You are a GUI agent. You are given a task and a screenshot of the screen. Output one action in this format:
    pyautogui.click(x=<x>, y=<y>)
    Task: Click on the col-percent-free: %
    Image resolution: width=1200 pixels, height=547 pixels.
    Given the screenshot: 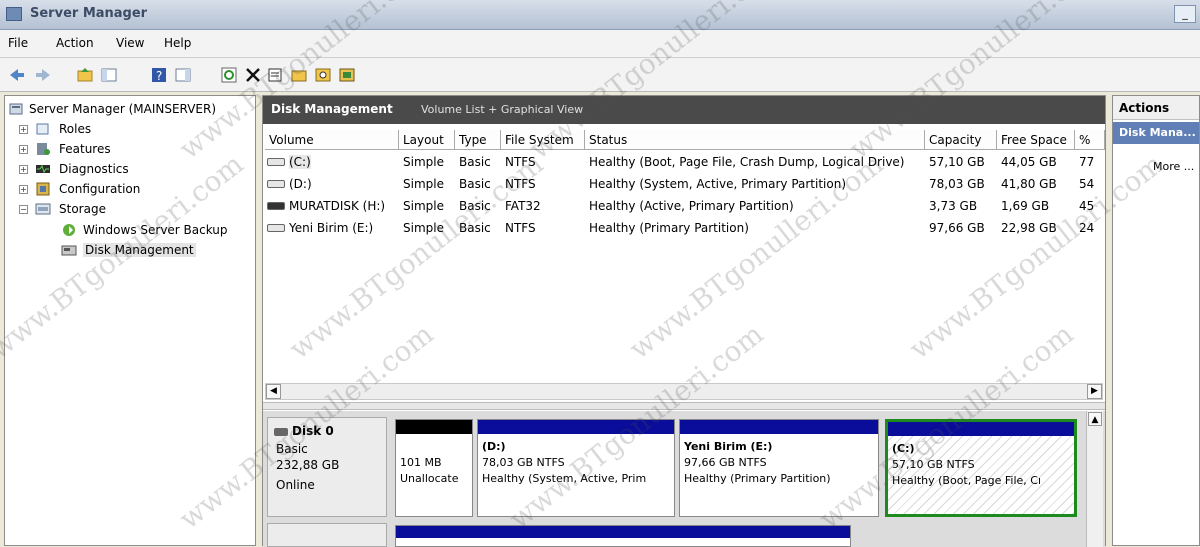 What is the action you would take?
    pyautogui.click(x=1090, y=140)
    